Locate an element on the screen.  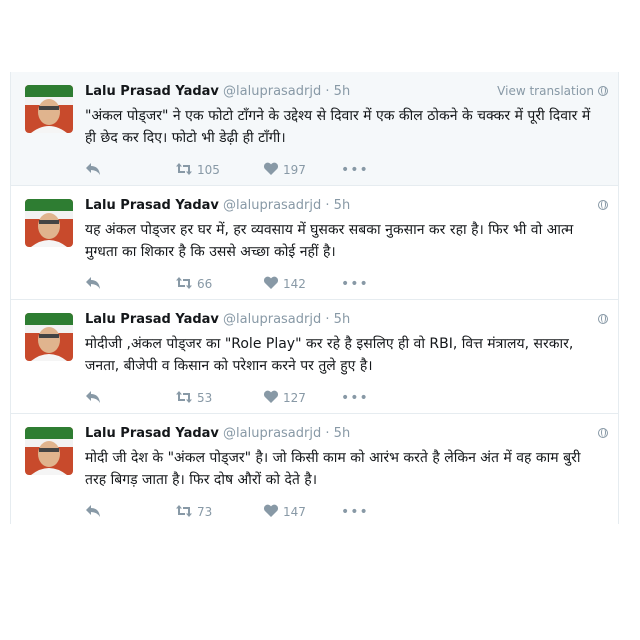
like-count: 142 is located at coordinates (294, 284).